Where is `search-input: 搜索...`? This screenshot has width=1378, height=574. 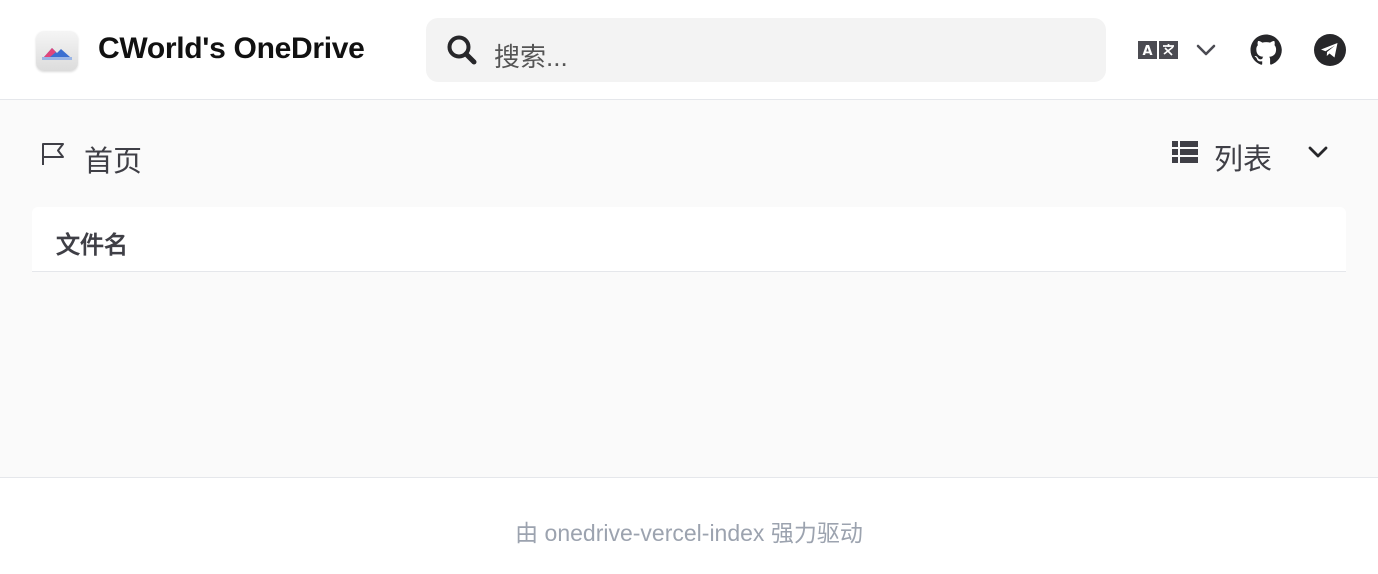
search-input: 搜索... is located at coordinates (766, 50).